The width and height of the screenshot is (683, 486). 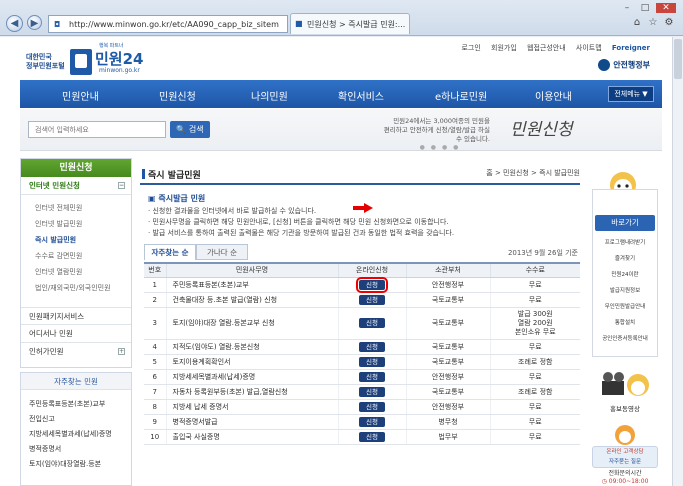 I want to click on quick-item-issue-info: 발급지원정보, so click(x=625, y=290).